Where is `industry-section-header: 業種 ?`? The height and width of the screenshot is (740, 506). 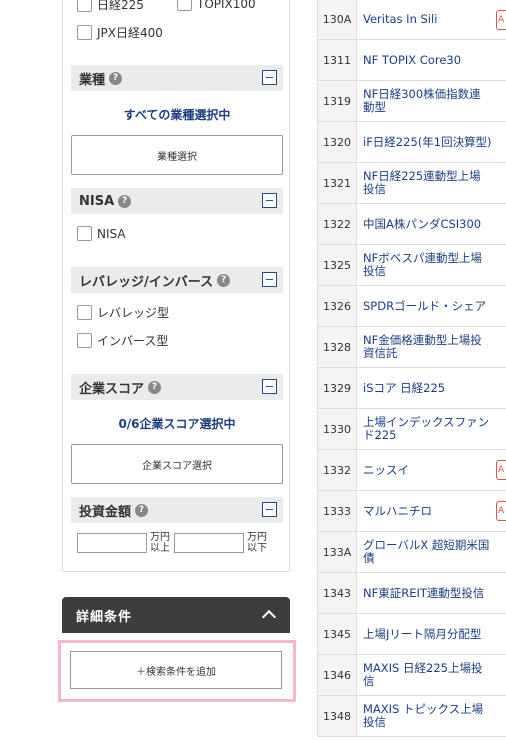 industry-section-header: 業種 ? is located at coordinates (177, 78).